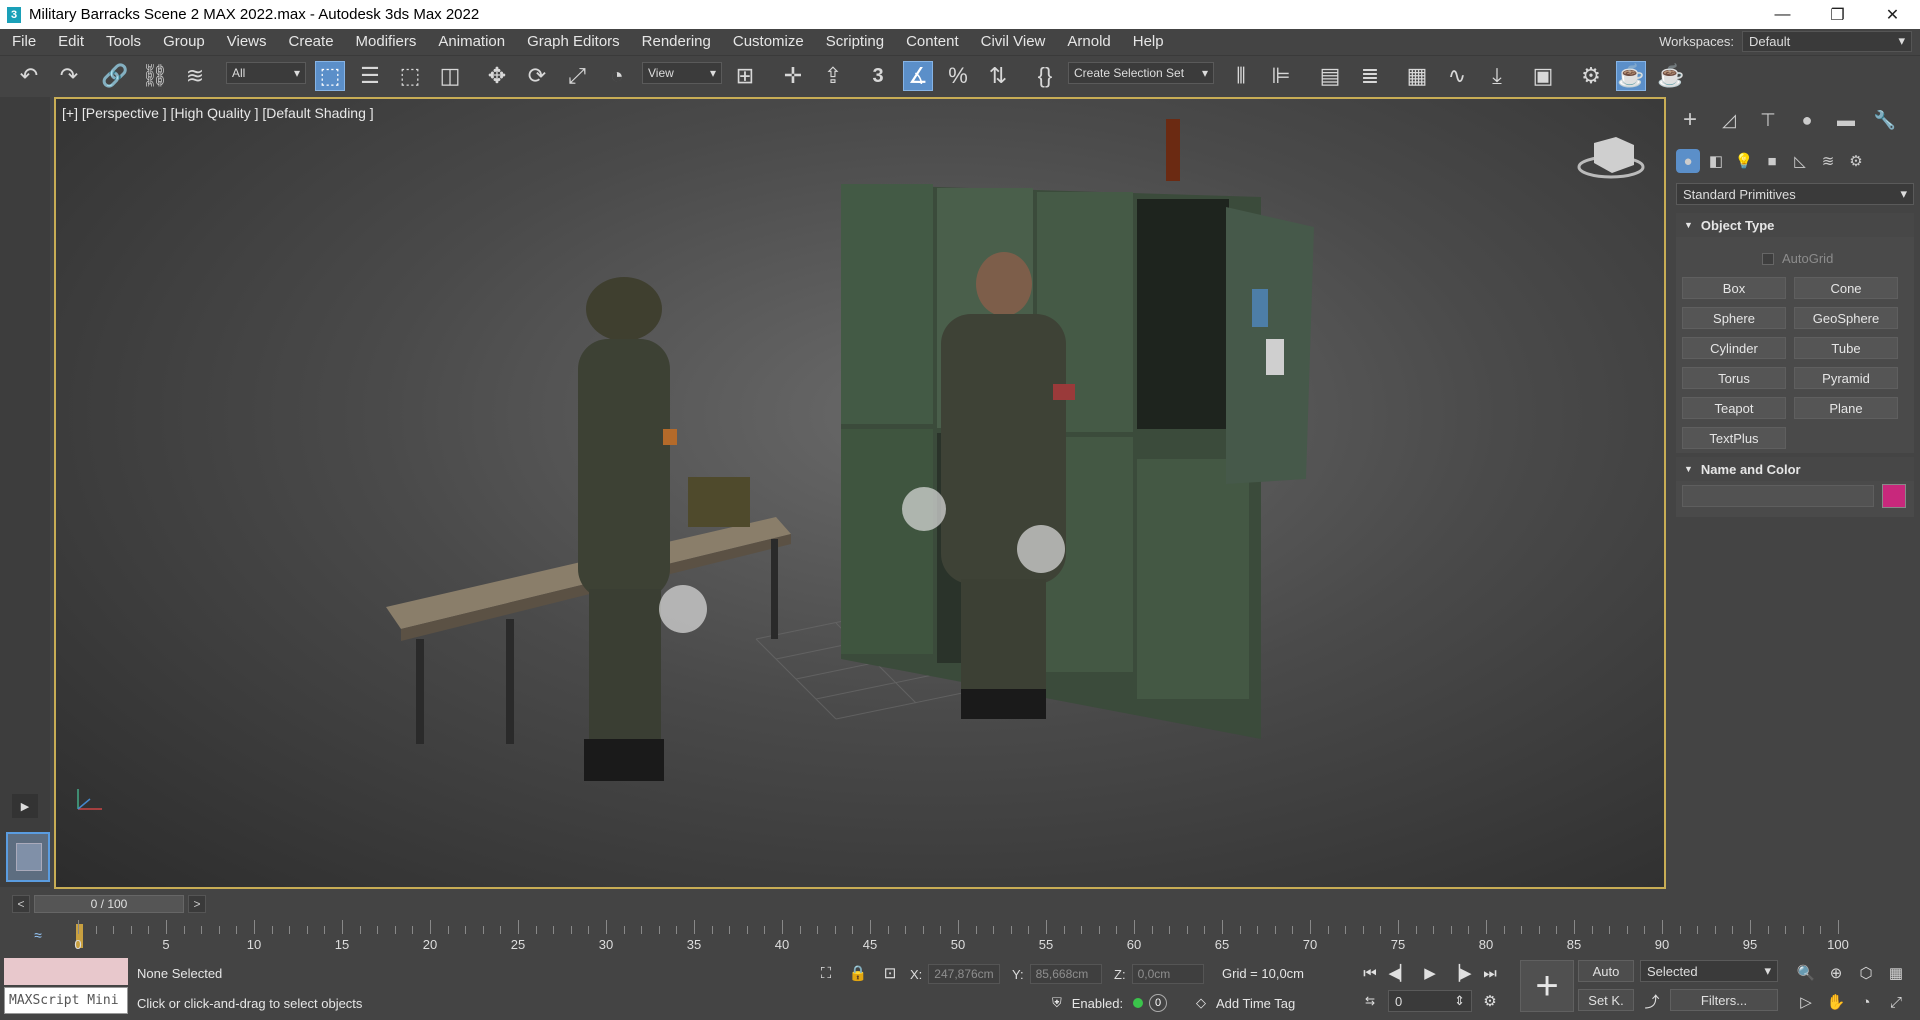  What do you see at coordinates (330, 76) in the screenshot?
I see `select-object-icon: ⬚` at bounding box center [330, 76].